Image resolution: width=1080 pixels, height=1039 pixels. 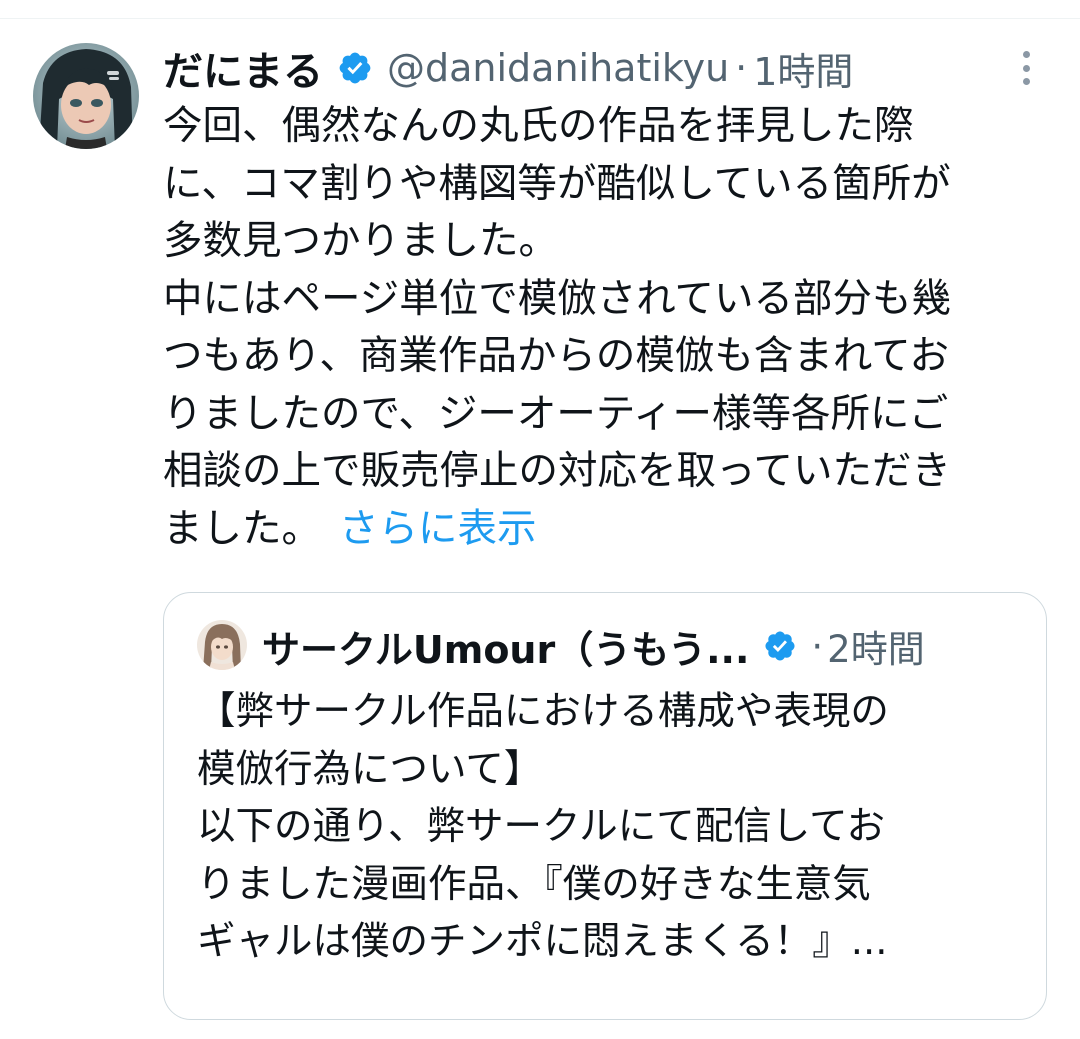 What do you see at coordinates (558, 68) in the screenshot?
I see `author-handle: @danidanihatikyu` at bounding box center [558, 68].